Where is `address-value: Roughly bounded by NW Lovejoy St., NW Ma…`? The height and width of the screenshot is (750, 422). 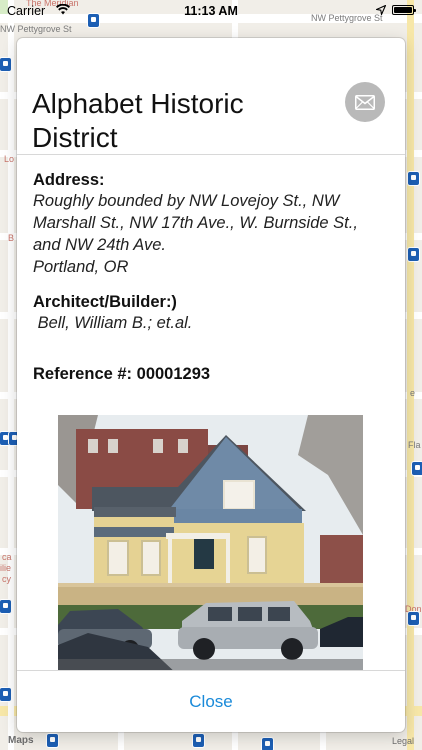
address-value: Roughly bounded by NW Lovejoy St., NW Ma… is located at coordinates (195, 223).